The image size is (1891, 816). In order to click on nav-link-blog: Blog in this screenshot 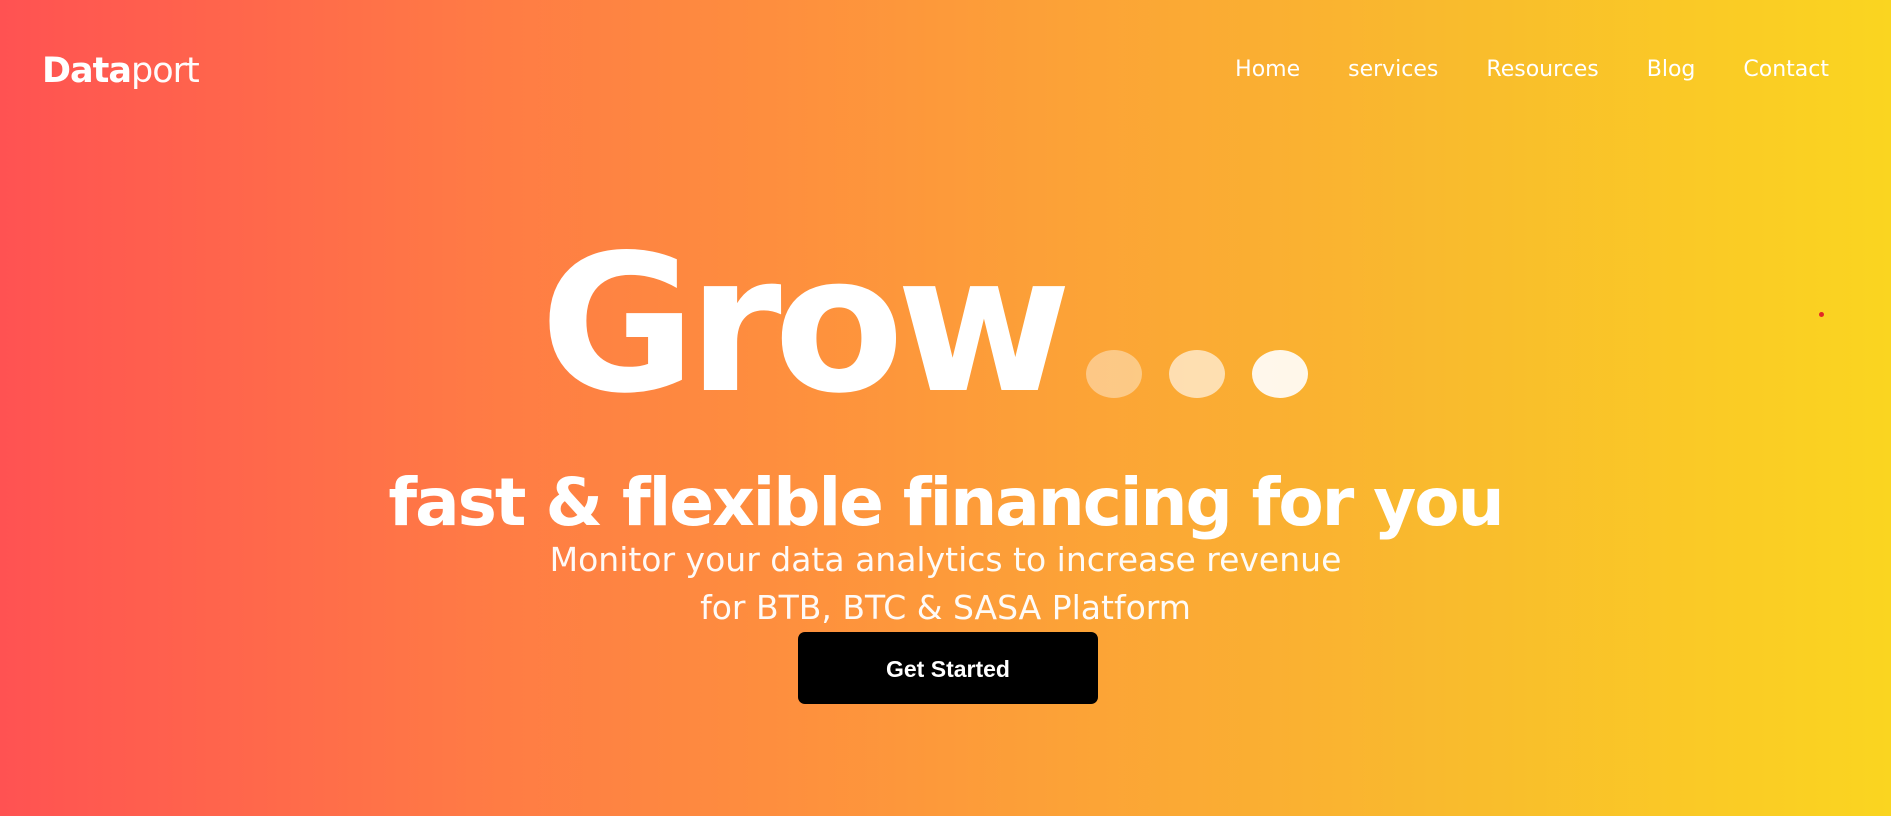, I will do `click(1671, 70)`.